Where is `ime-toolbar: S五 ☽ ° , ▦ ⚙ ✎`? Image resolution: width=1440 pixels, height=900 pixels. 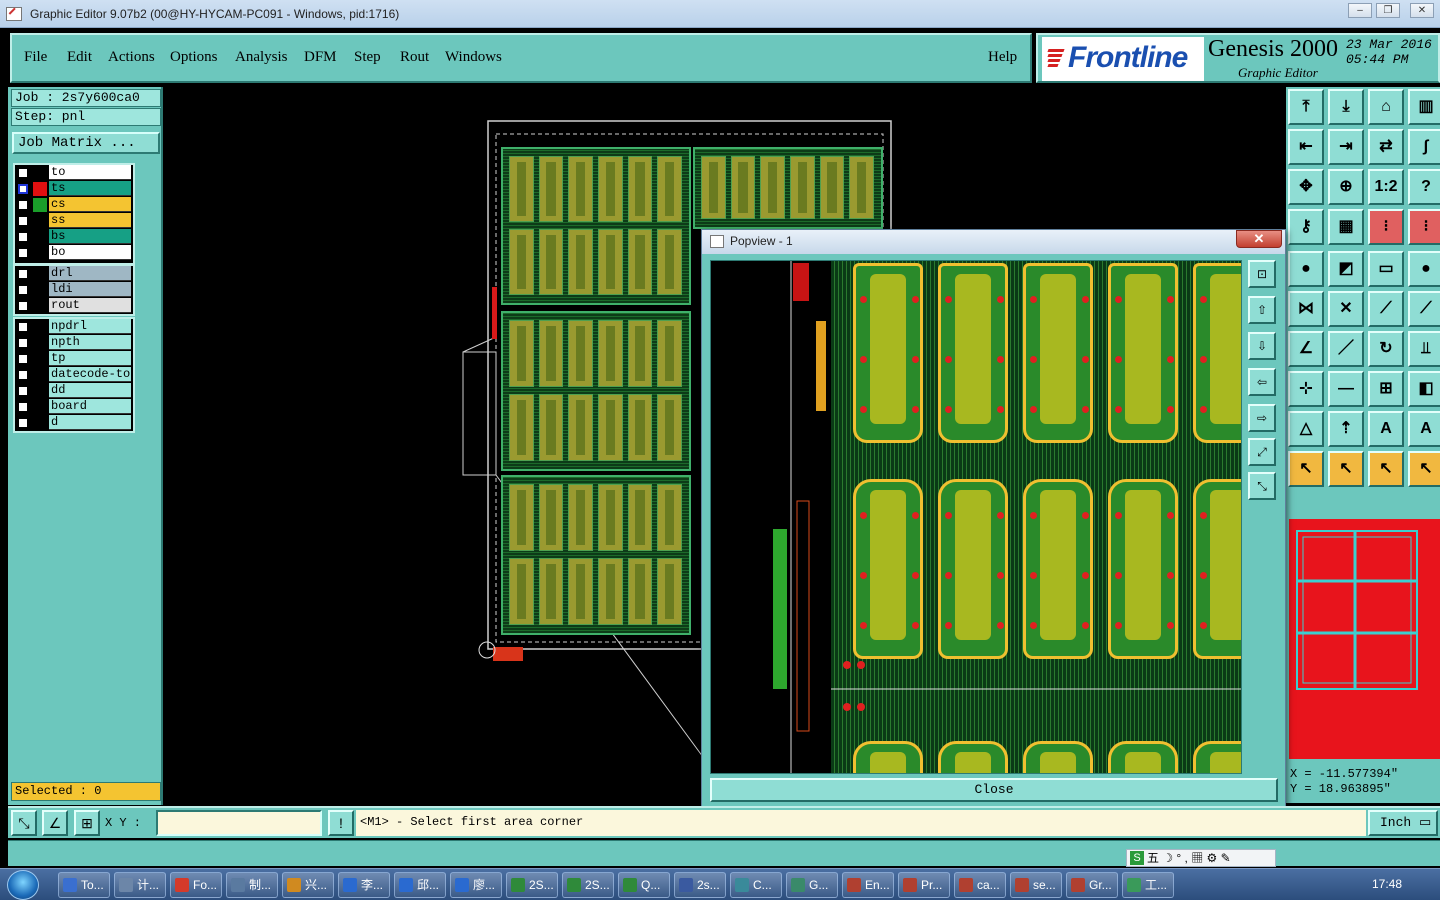
ime-toolbar: S五 ☽ ° , ▦ ⚙ ✎ is located at coordinates (1201, 858).